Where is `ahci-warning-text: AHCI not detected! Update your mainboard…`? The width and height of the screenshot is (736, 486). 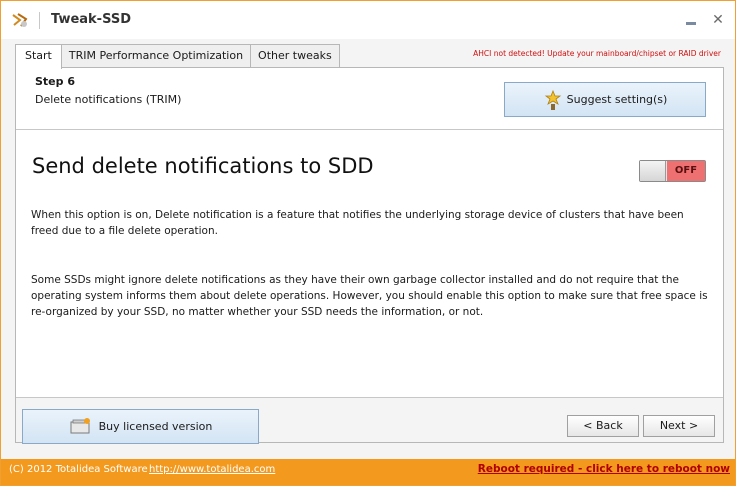
ahci-warning-text: AHCI not detected! Update your mainboard… is located at coordinates (597, 53).